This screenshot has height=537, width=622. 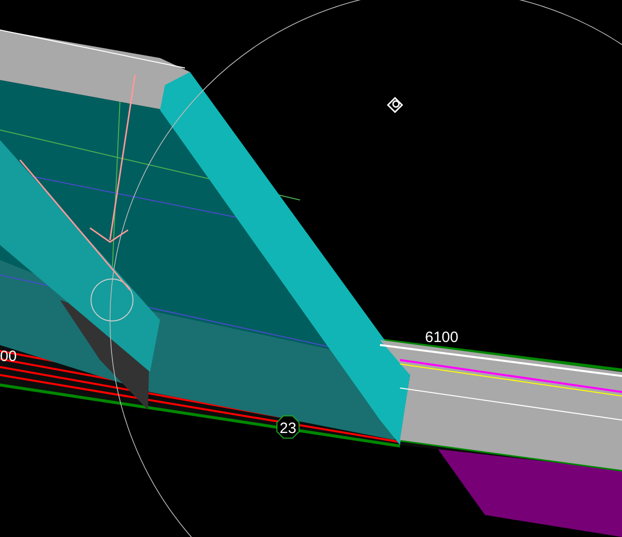 I want to click on crosshair-icon, so click(x=395, y=105).